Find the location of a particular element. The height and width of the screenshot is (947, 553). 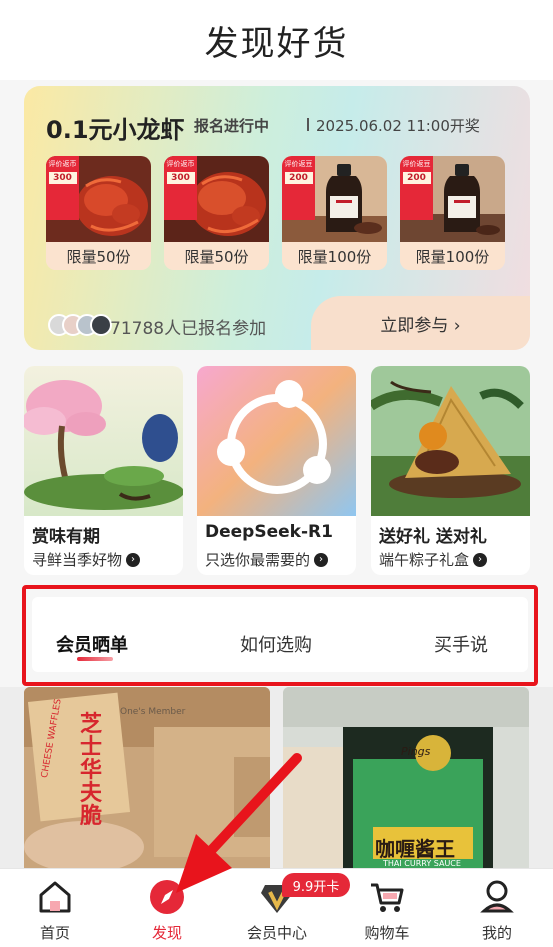

participant-count: 71788人已报名参加 is located at coordinates (188, 329).